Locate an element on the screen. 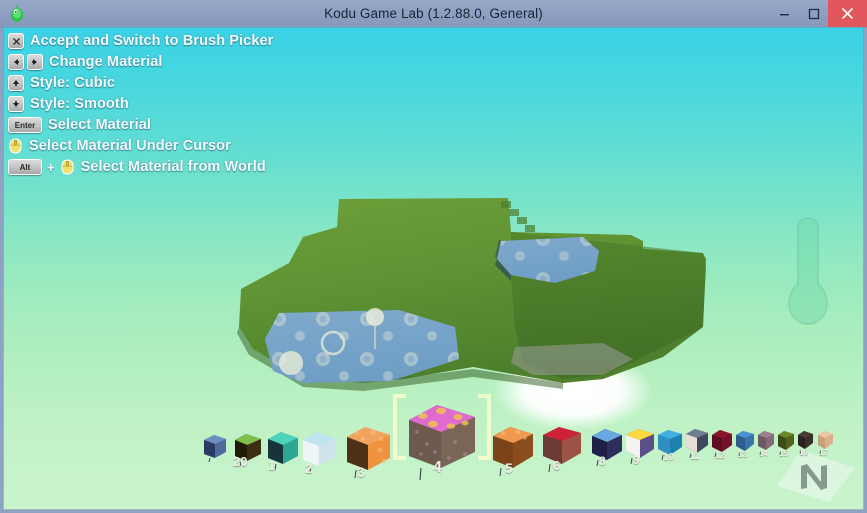 Image resolution: width=867 pixels, height=513 pixels. help-row-accept: Accept and Switch to Brush Picker is located at coordinates (140, 41).